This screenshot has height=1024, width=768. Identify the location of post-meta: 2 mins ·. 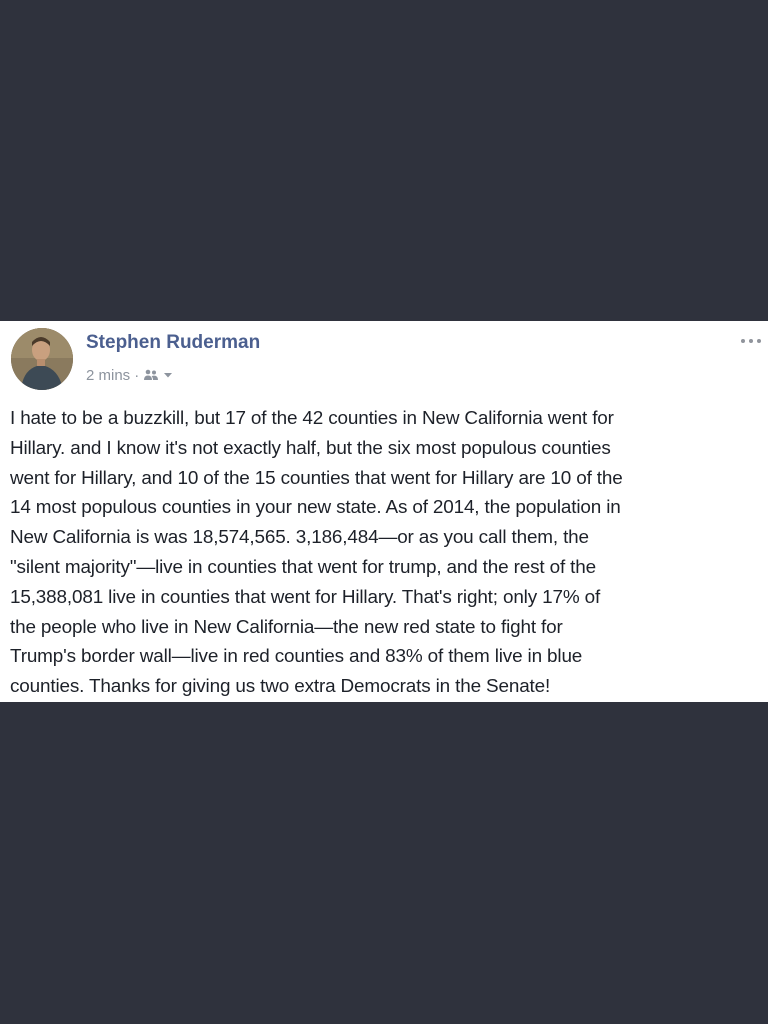
(129, 375).